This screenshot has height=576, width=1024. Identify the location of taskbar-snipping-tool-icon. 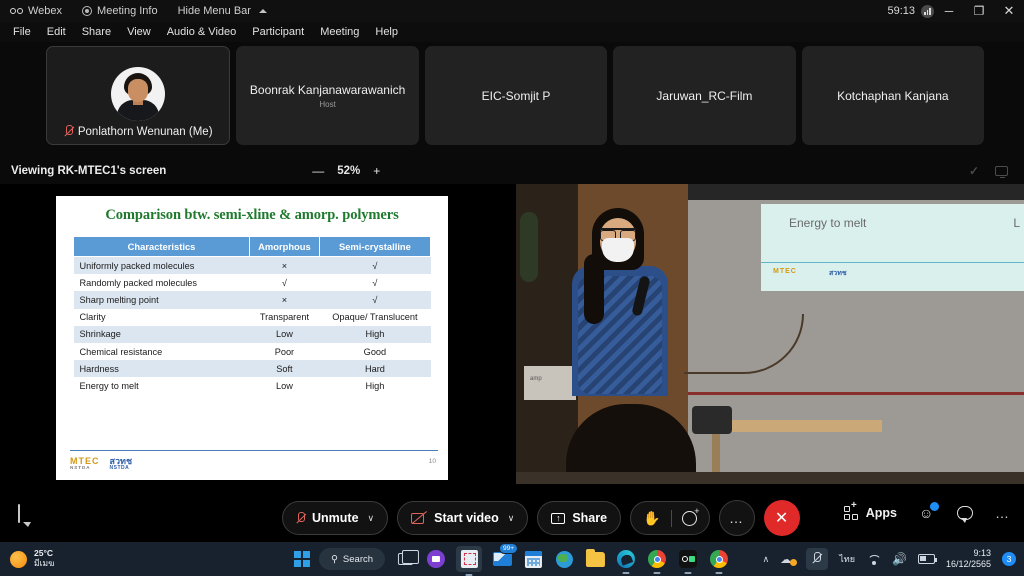
(469, 561).